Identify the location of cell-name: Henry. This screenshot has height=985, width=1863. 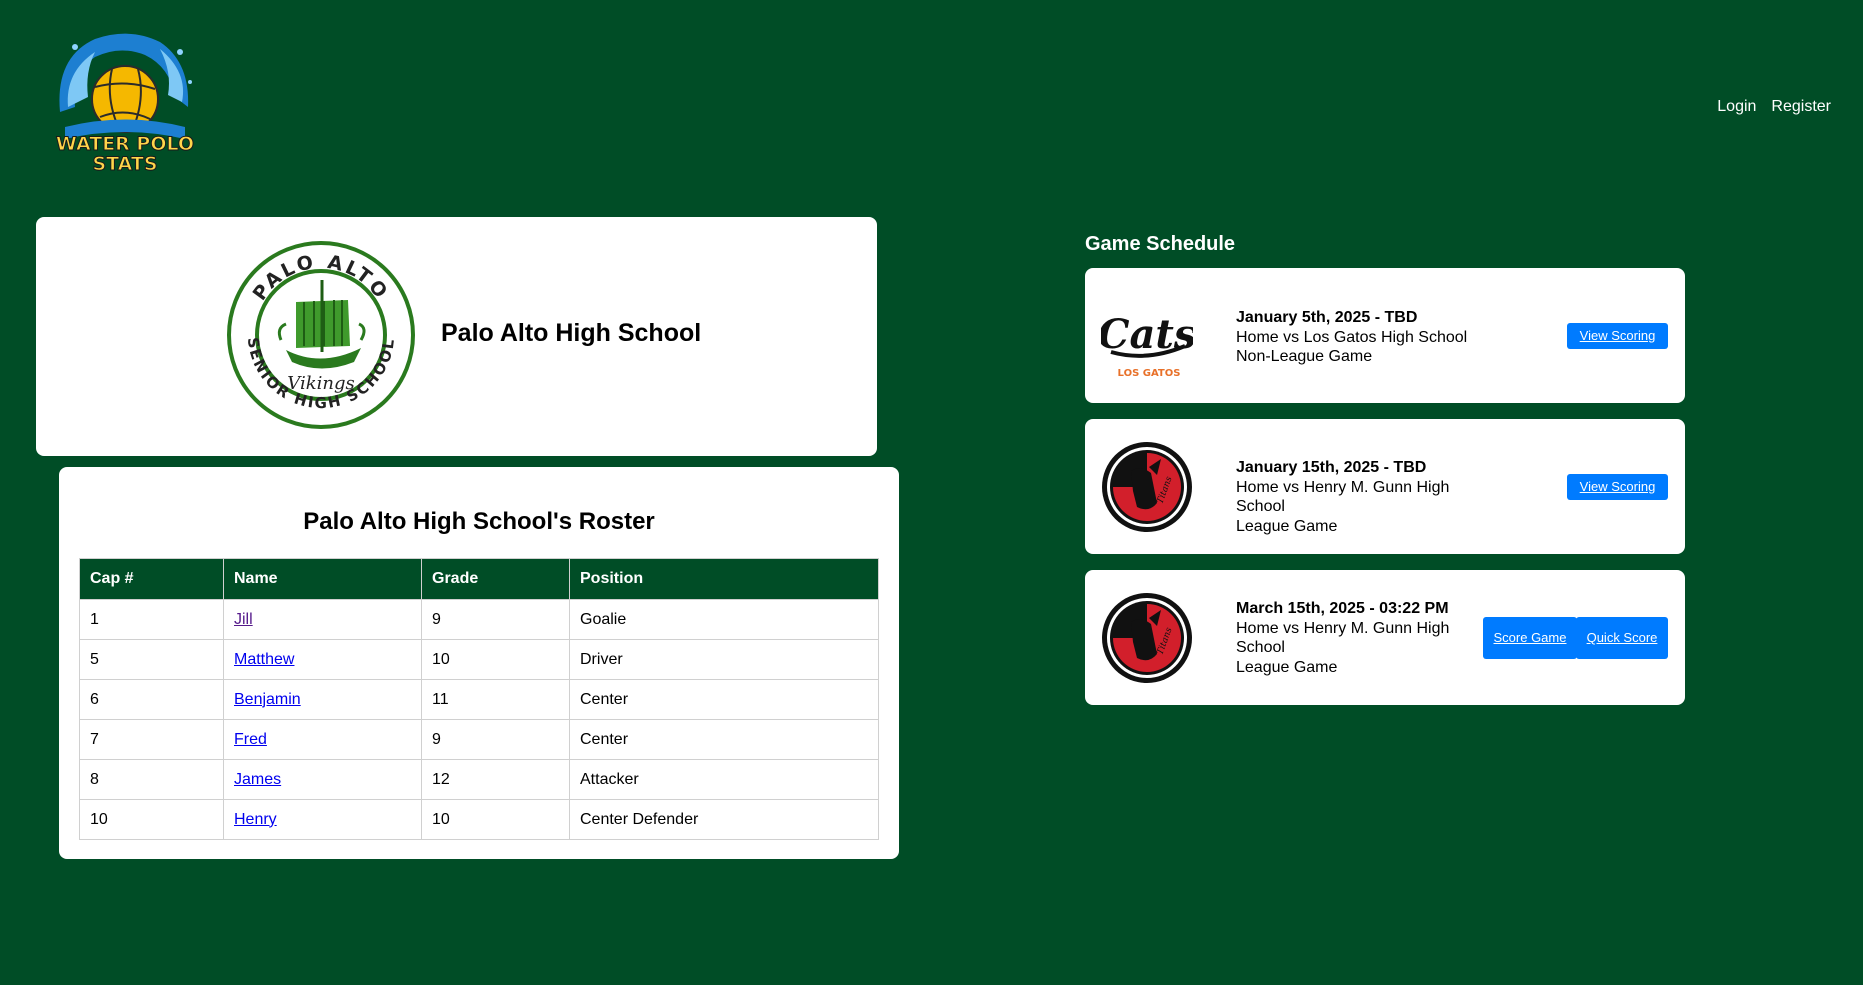
(322, 819).